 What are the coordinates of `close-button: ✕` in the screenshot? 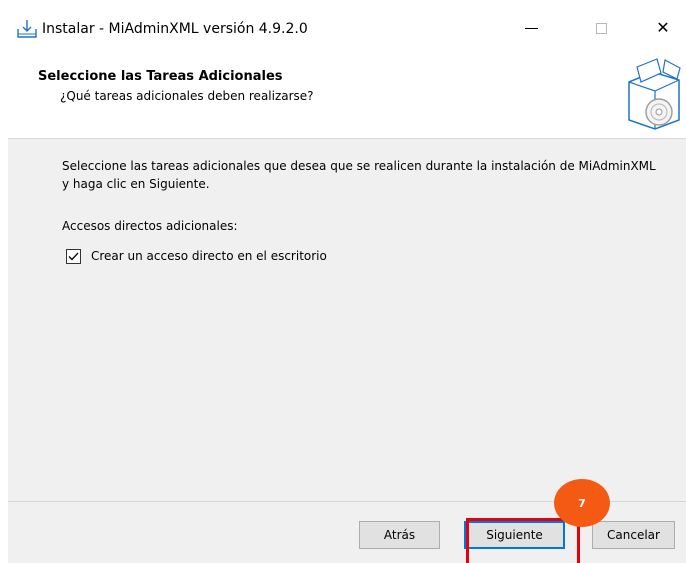 It's located at (663, 28).